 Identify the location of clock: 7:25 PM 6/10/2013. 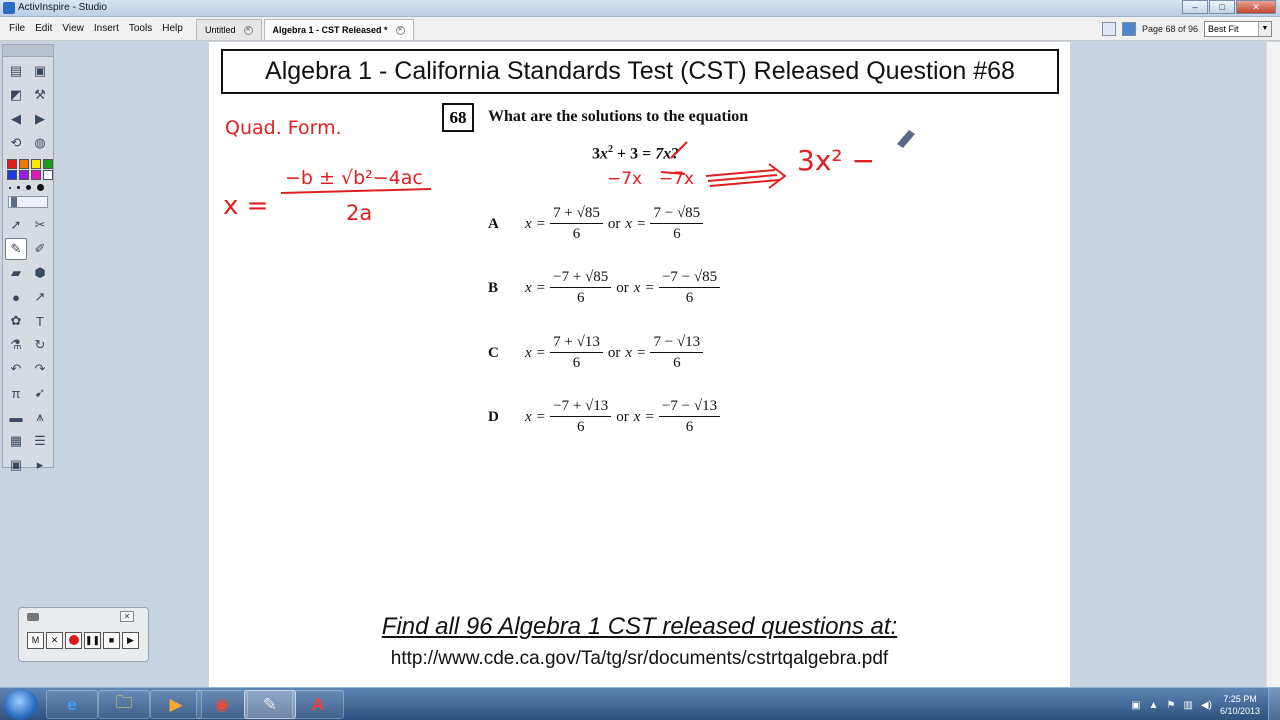
(1240, 705).